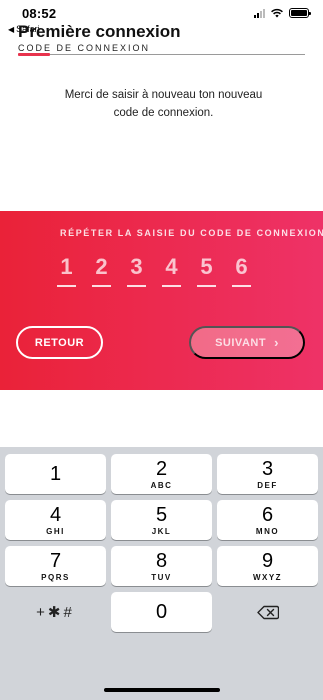 The width and height of the screenshot is (323, 700). I want to click on page-title: Première connexion, so click(99, 31).